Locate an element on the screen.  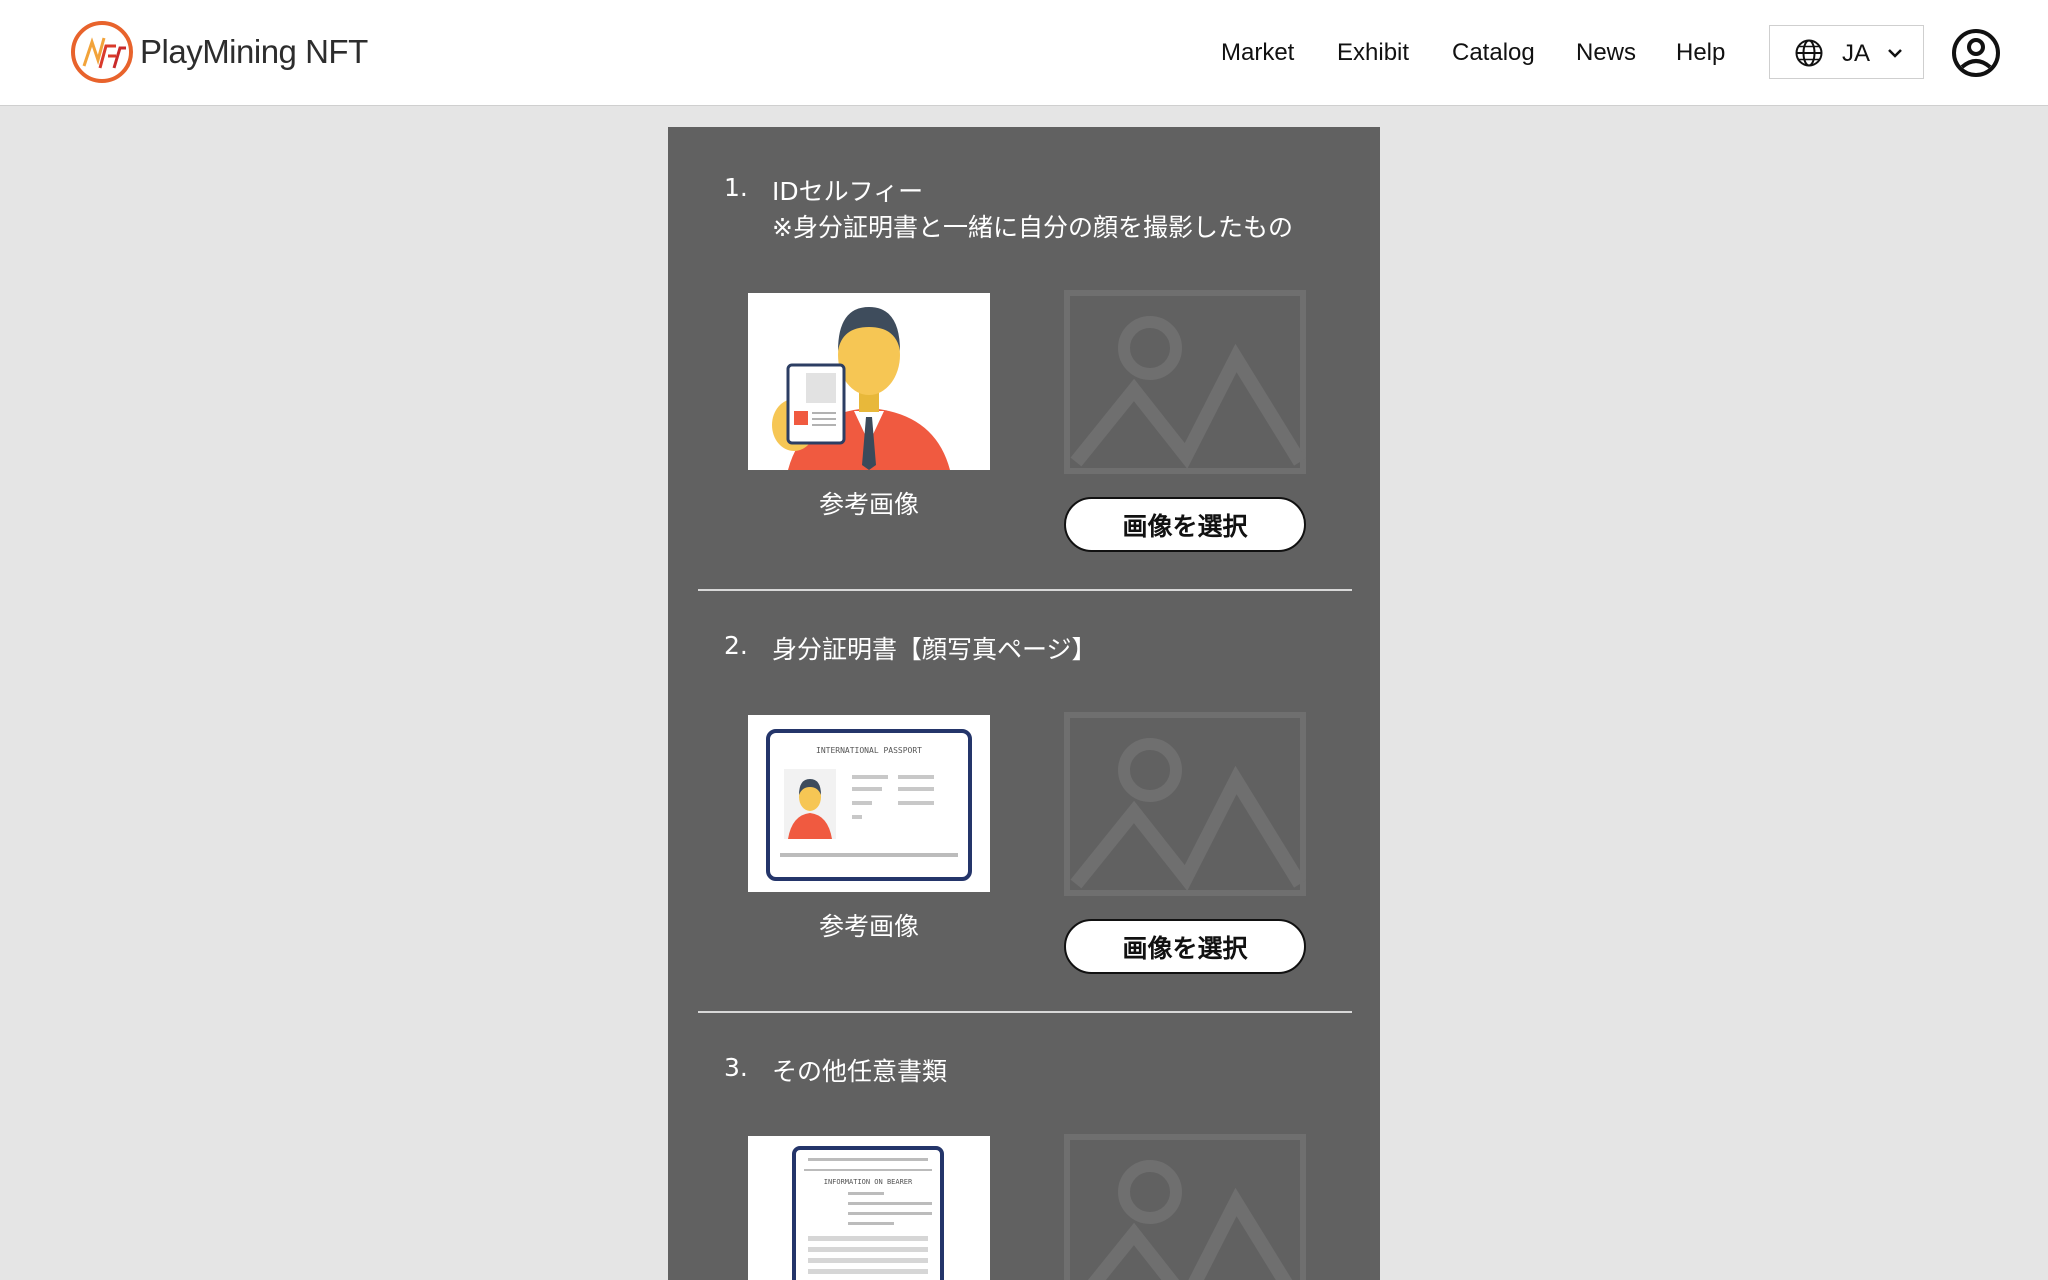
account-circle-icon is located at coordinates (1976, 53).